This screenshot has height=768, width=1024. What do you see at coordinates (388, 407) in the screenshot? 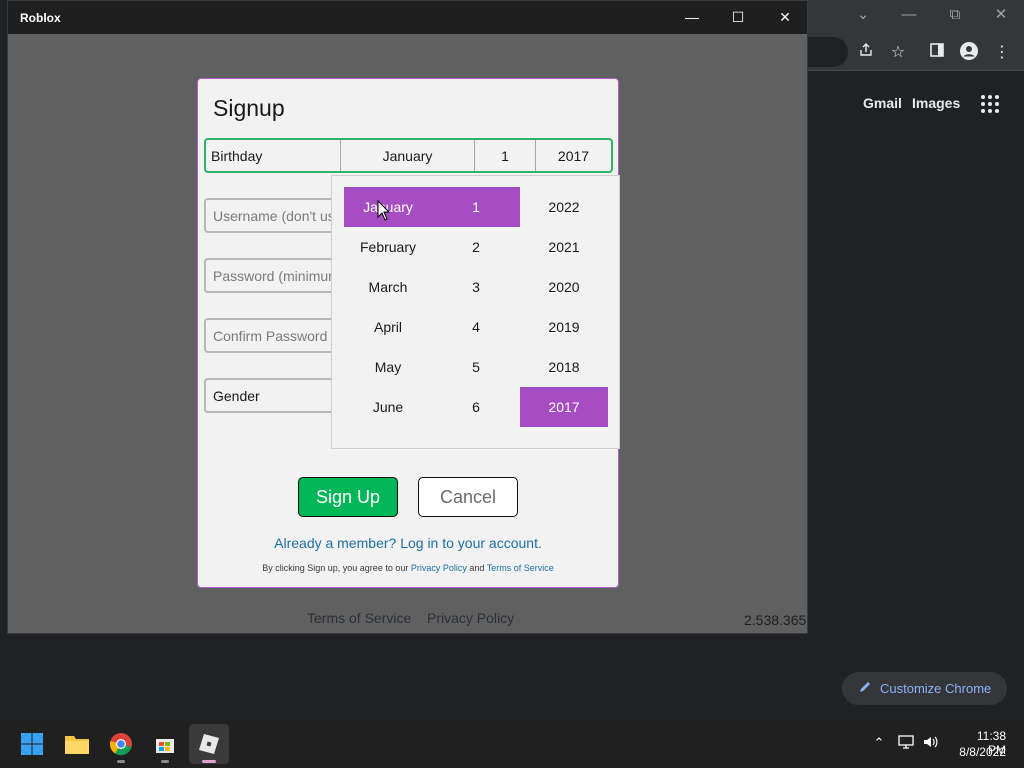
I see `month-option: June` at bounding box center [388, 407].